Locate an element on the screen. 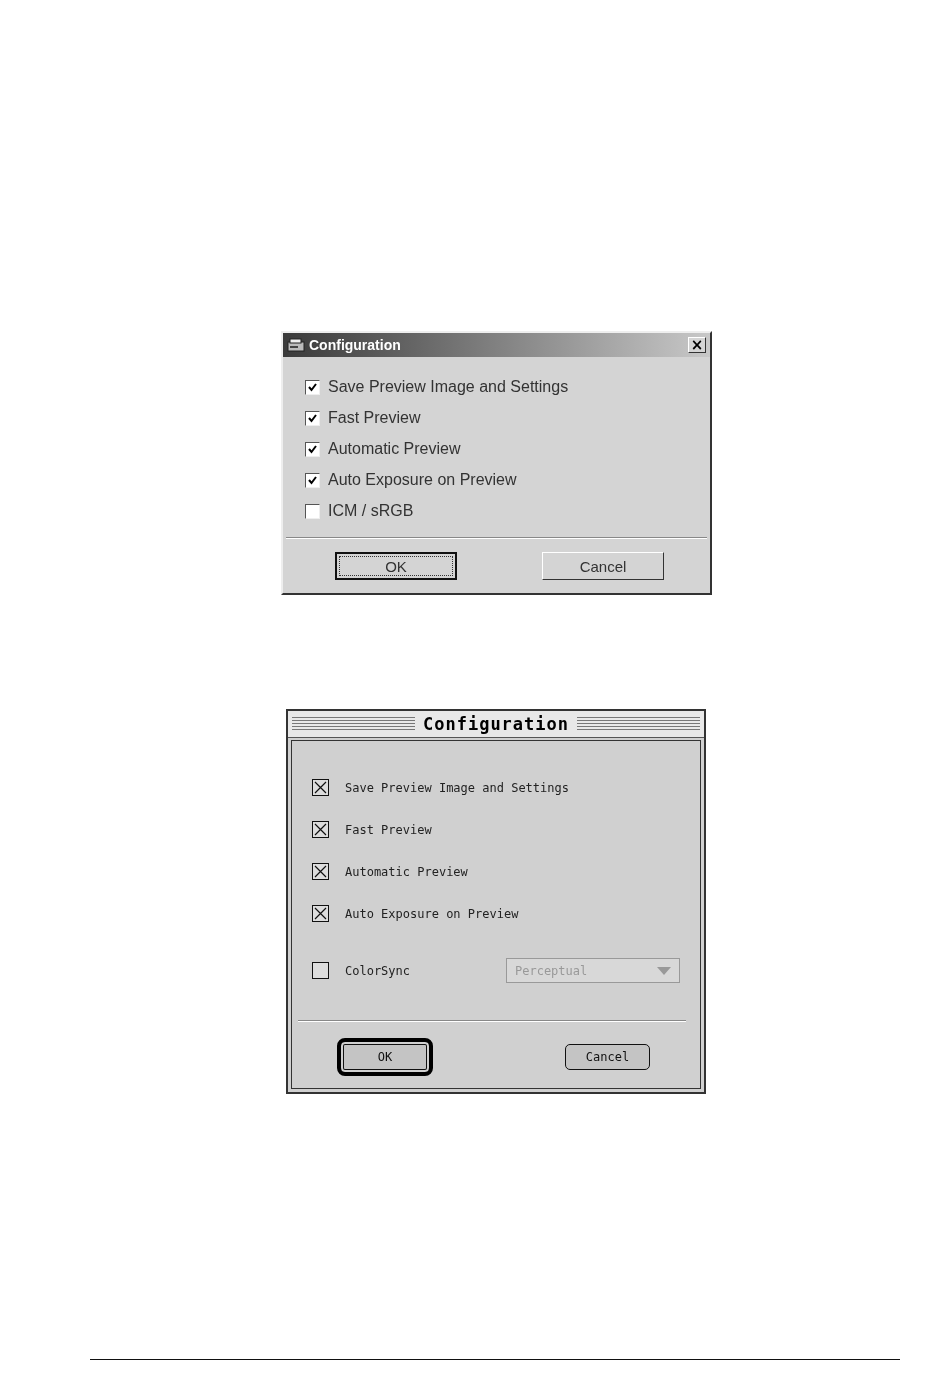 The height and width of the screenshot is (1388, 950). close-button: × is located at coordinates (697, 345).